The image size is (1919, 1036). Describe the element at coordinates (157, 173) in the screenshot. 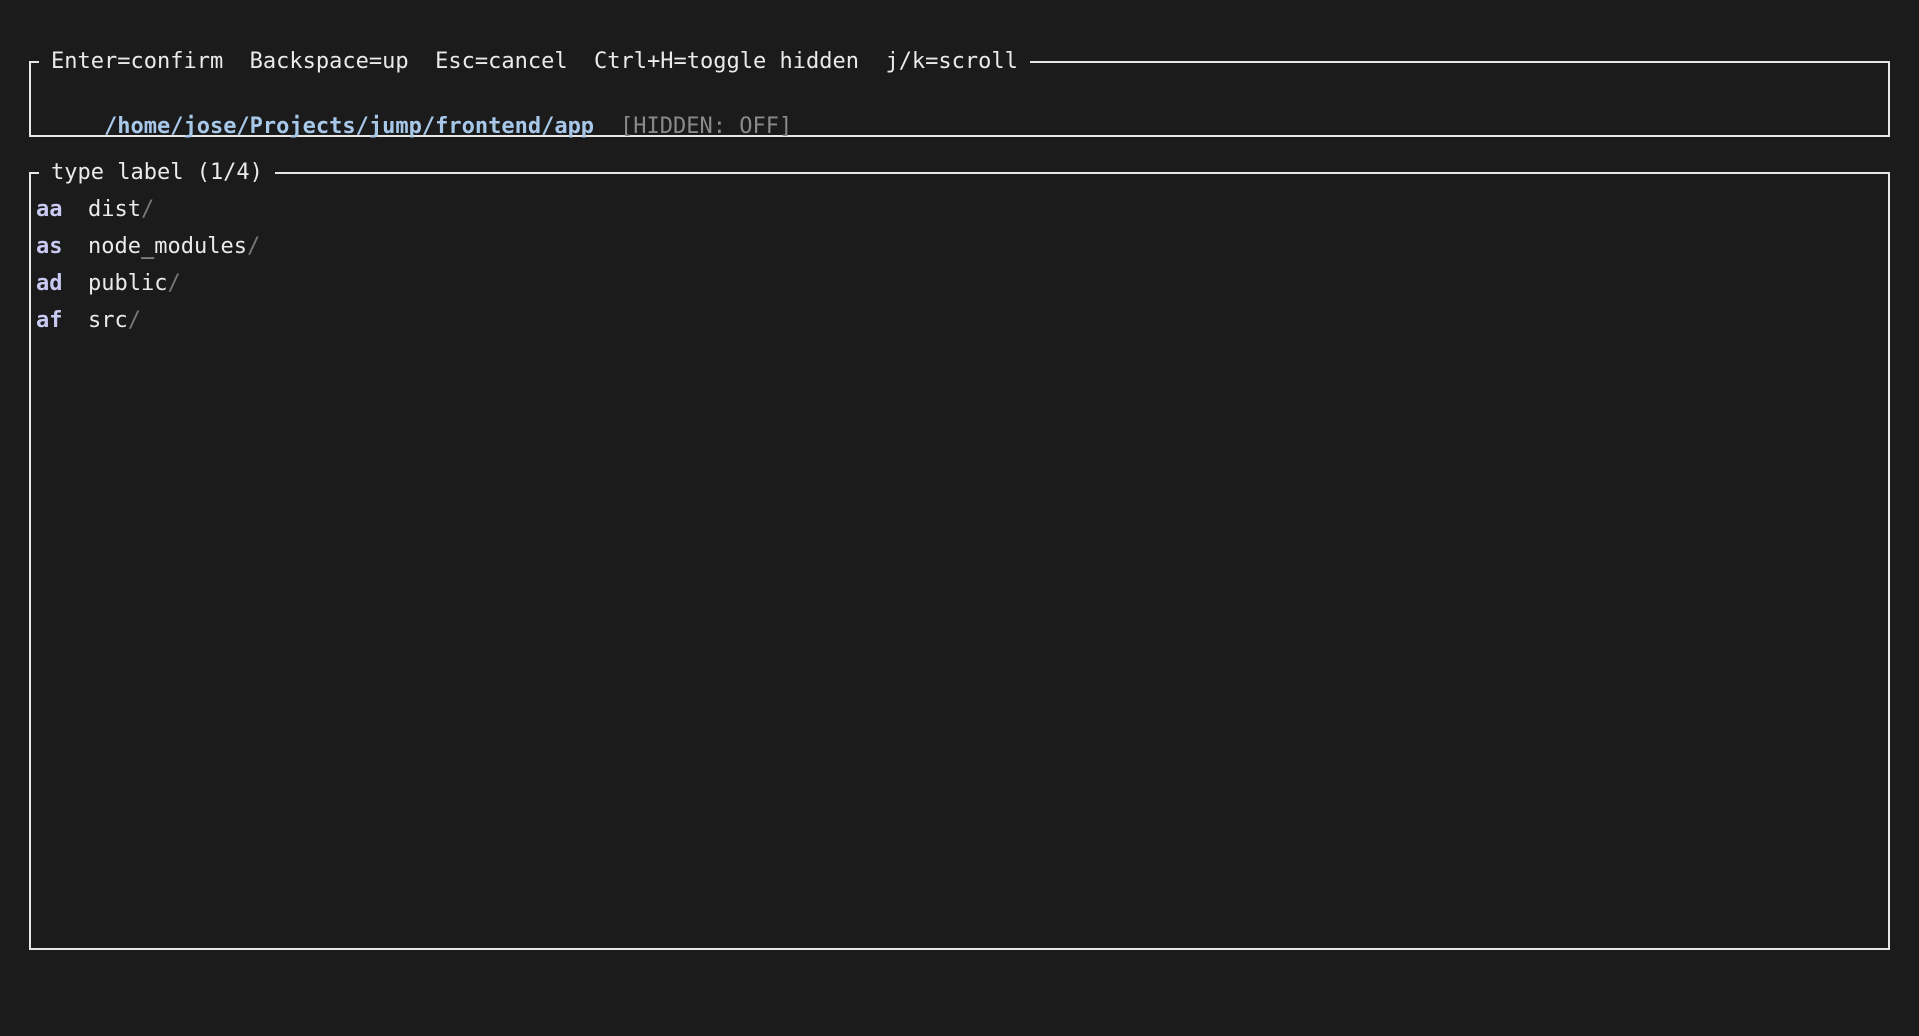

I see `list-title: type label (1/4)` at that location.